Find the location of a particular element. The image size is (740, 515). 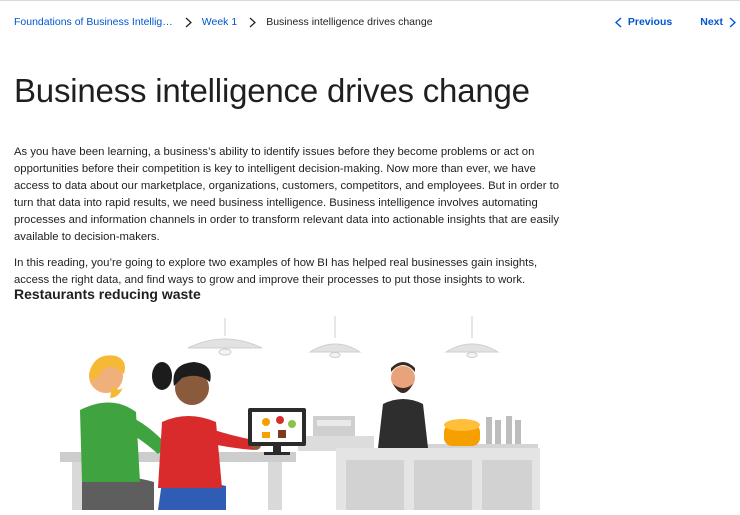

lamp-right is located at coordinates (472, 337).